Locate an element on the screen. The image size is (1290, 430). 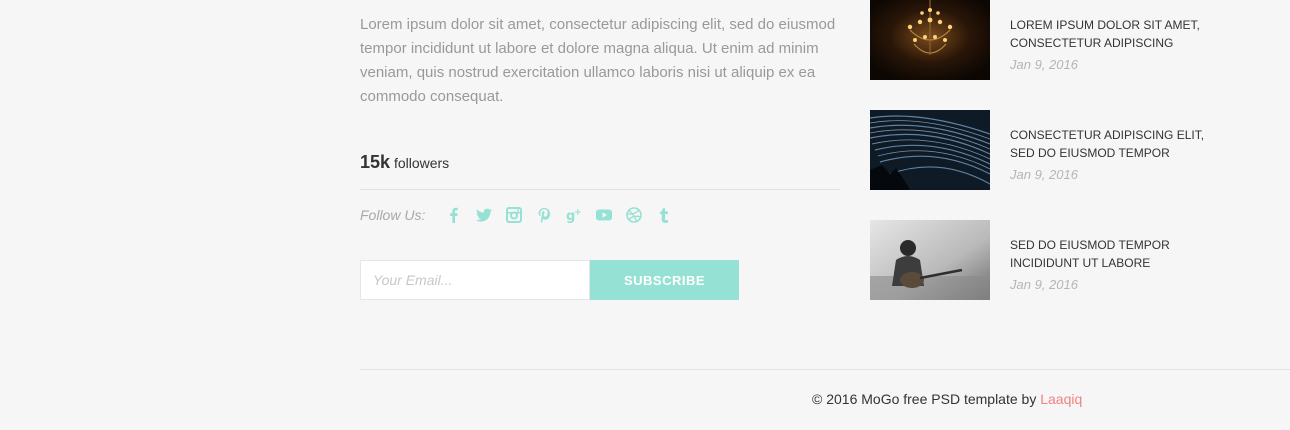
guitar-player-photo is located at coordinates (930, 260).